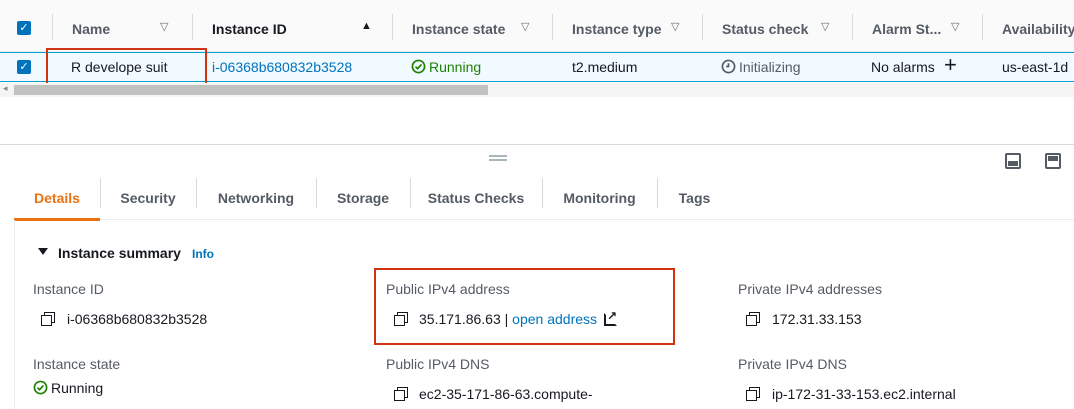 This screenshot has width=1074, height=409. I want to click on sort-ascending-icon: ▲, so click(366, 26).